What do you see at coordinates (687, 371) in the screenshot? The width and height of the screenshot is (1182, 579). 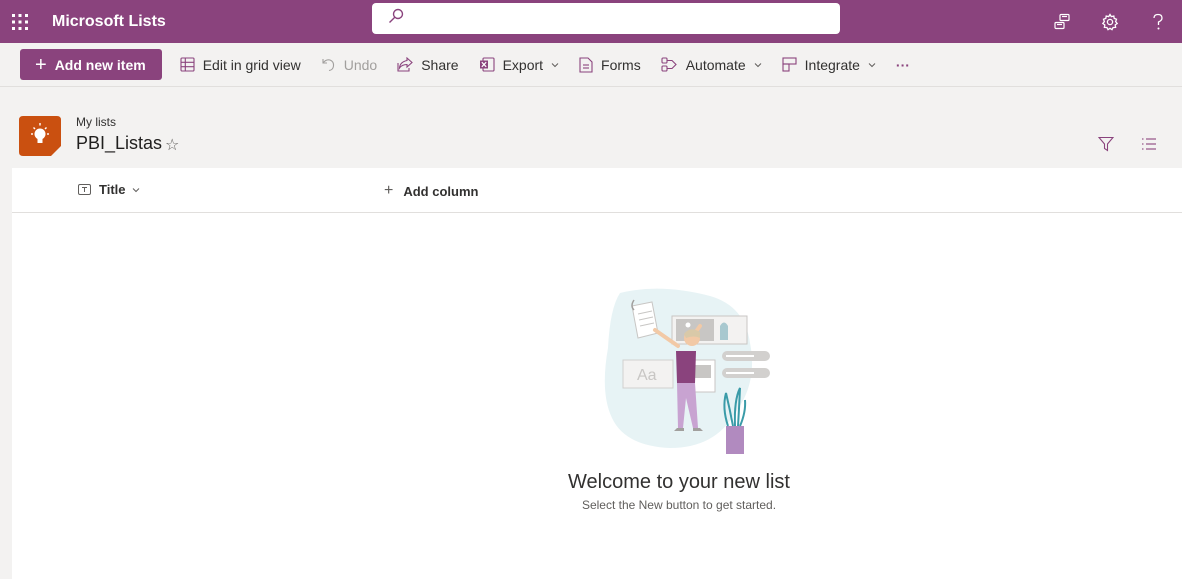 I see `empty-list-illustration: Aa` at bounding box center [687, 371].